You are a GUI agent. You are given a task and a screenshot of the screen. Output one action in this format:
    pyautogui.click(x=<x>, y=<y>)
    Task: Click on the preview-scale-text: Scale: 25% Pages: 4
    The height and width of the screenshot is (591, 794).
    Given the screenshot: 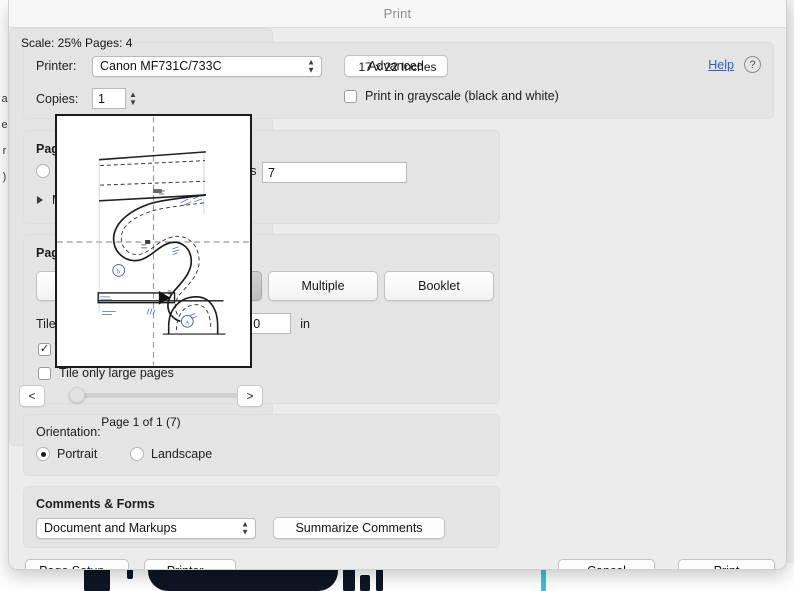 What is the action you would take?
    pyautogui.click(x=77, y=43)
    